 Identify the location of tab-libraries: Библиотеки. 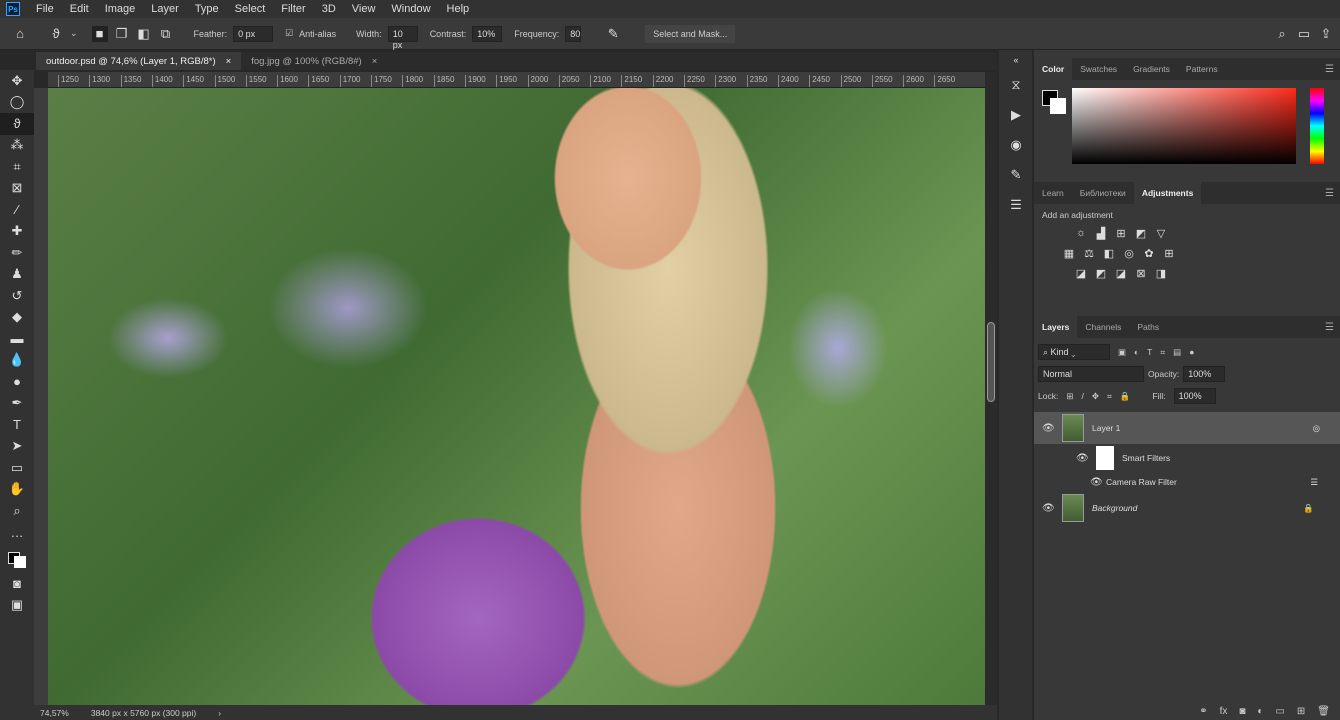
(1103, 193).